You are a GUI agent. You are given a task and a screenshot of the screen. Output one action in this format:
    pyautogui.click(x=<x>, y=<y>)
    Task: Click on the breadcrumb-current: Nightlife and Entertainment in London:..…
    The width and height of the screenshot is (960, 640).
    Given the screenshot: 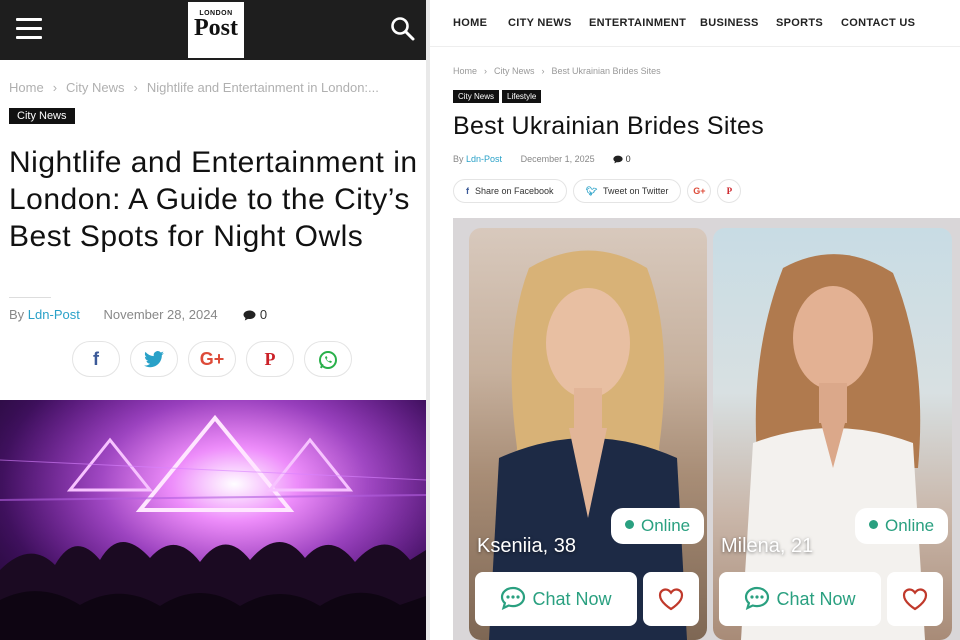 What is the action you would take?
    pyautogui.click(x=262, y=87)
    